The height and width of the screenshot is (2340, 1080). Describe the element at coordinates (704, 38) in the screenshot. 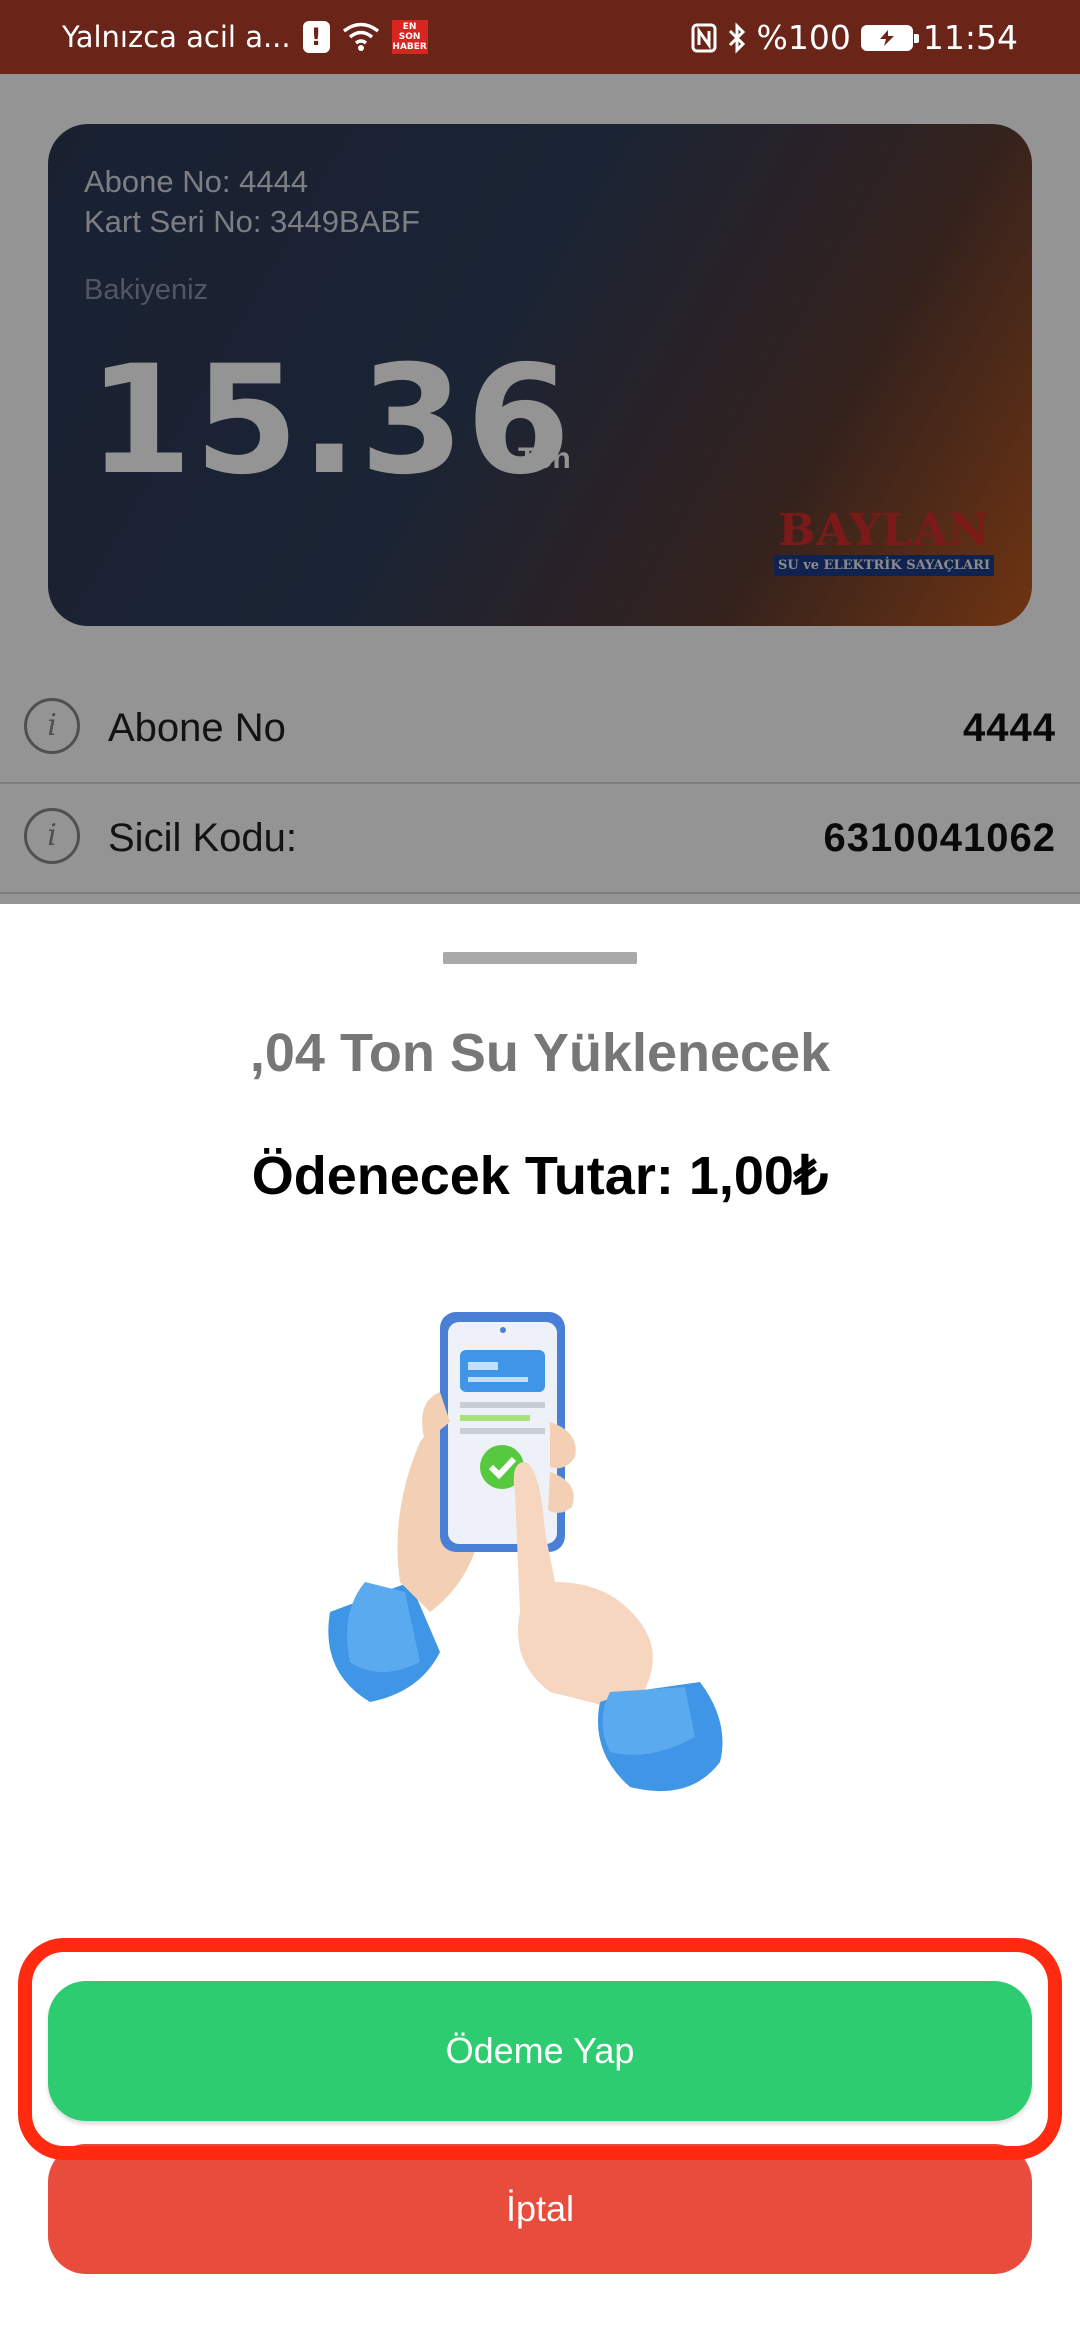

I see `nfc-icon` at that location.